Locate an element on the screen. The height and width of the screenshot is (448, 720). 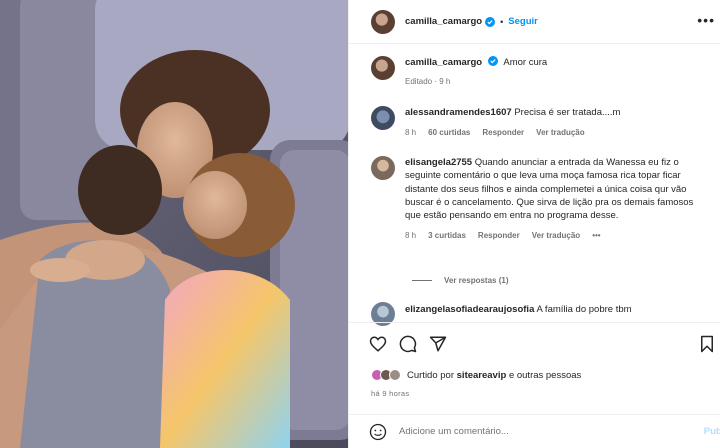
post-time: há 9 horas is located at coordinates (390, 393).